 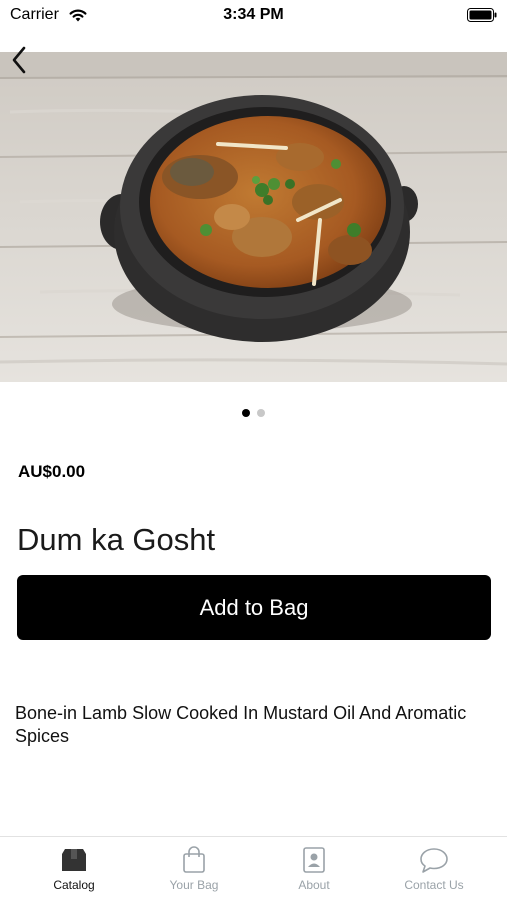 What do you see at coordinates (260, 413) in the screenshot?
I see `page-dot-inactive` at bounding box center [260, 413].